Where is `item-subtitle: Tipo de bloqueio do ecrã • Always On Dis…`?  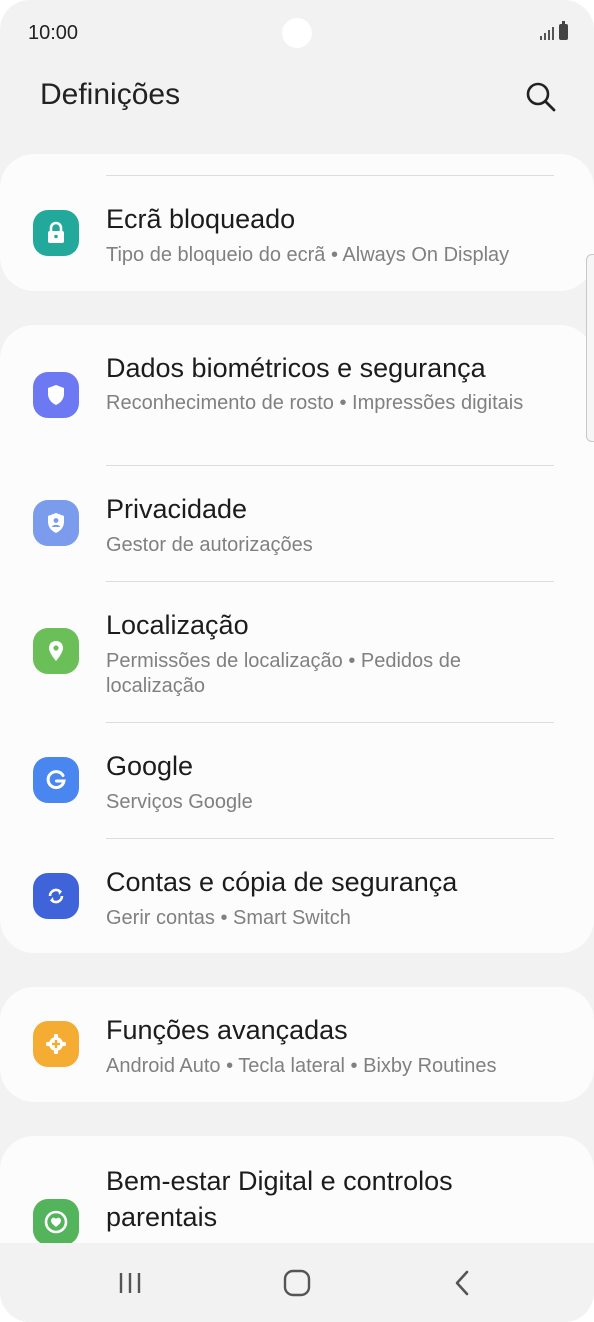 item-subtitle: Tipo de bloqueio do ecrã • Always On Dis… is located at coordinates (308, 255).